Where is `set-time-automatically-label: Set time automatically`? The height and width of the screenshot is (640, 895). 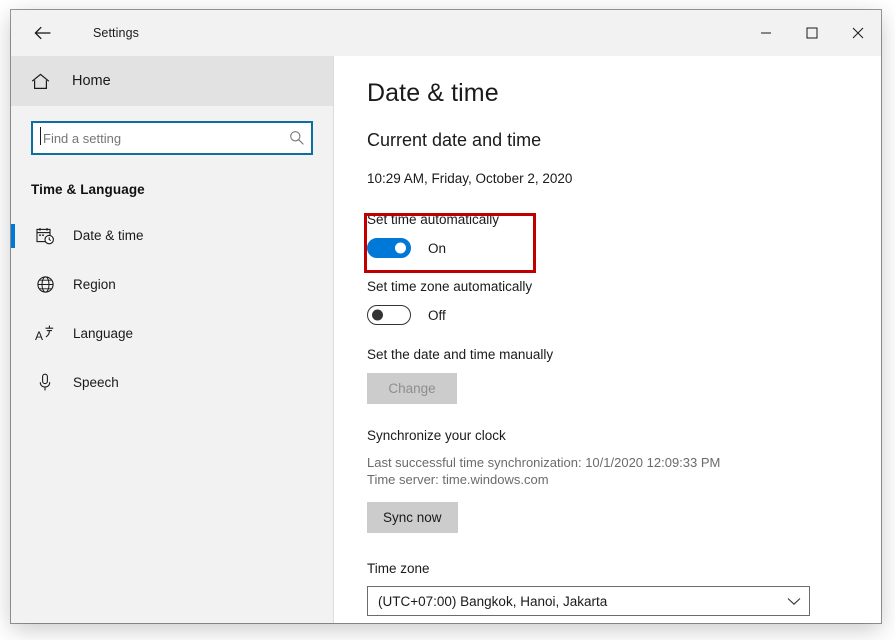
set-time-automatically-label: Set time automatically is located at coordinates (433, 219).